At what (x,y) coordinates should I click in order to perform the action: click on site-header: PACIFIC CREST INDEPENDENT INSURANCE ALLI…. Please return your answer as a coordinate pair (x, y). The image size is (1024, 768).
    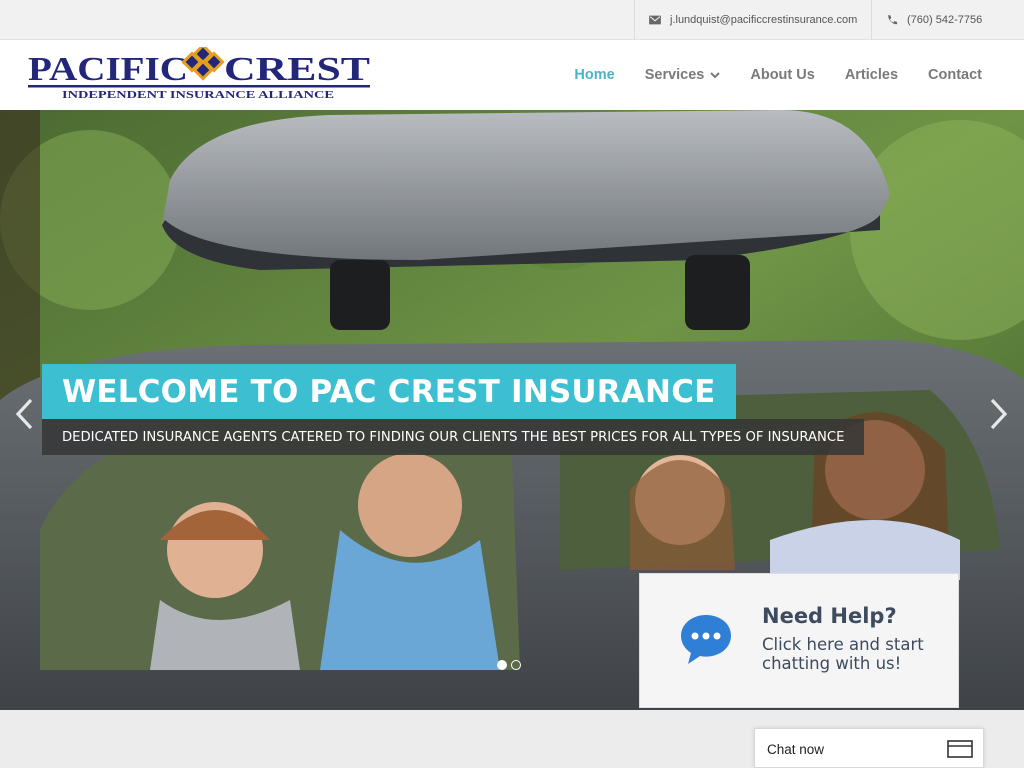
    Looking at the image, I should click on (512, 75).